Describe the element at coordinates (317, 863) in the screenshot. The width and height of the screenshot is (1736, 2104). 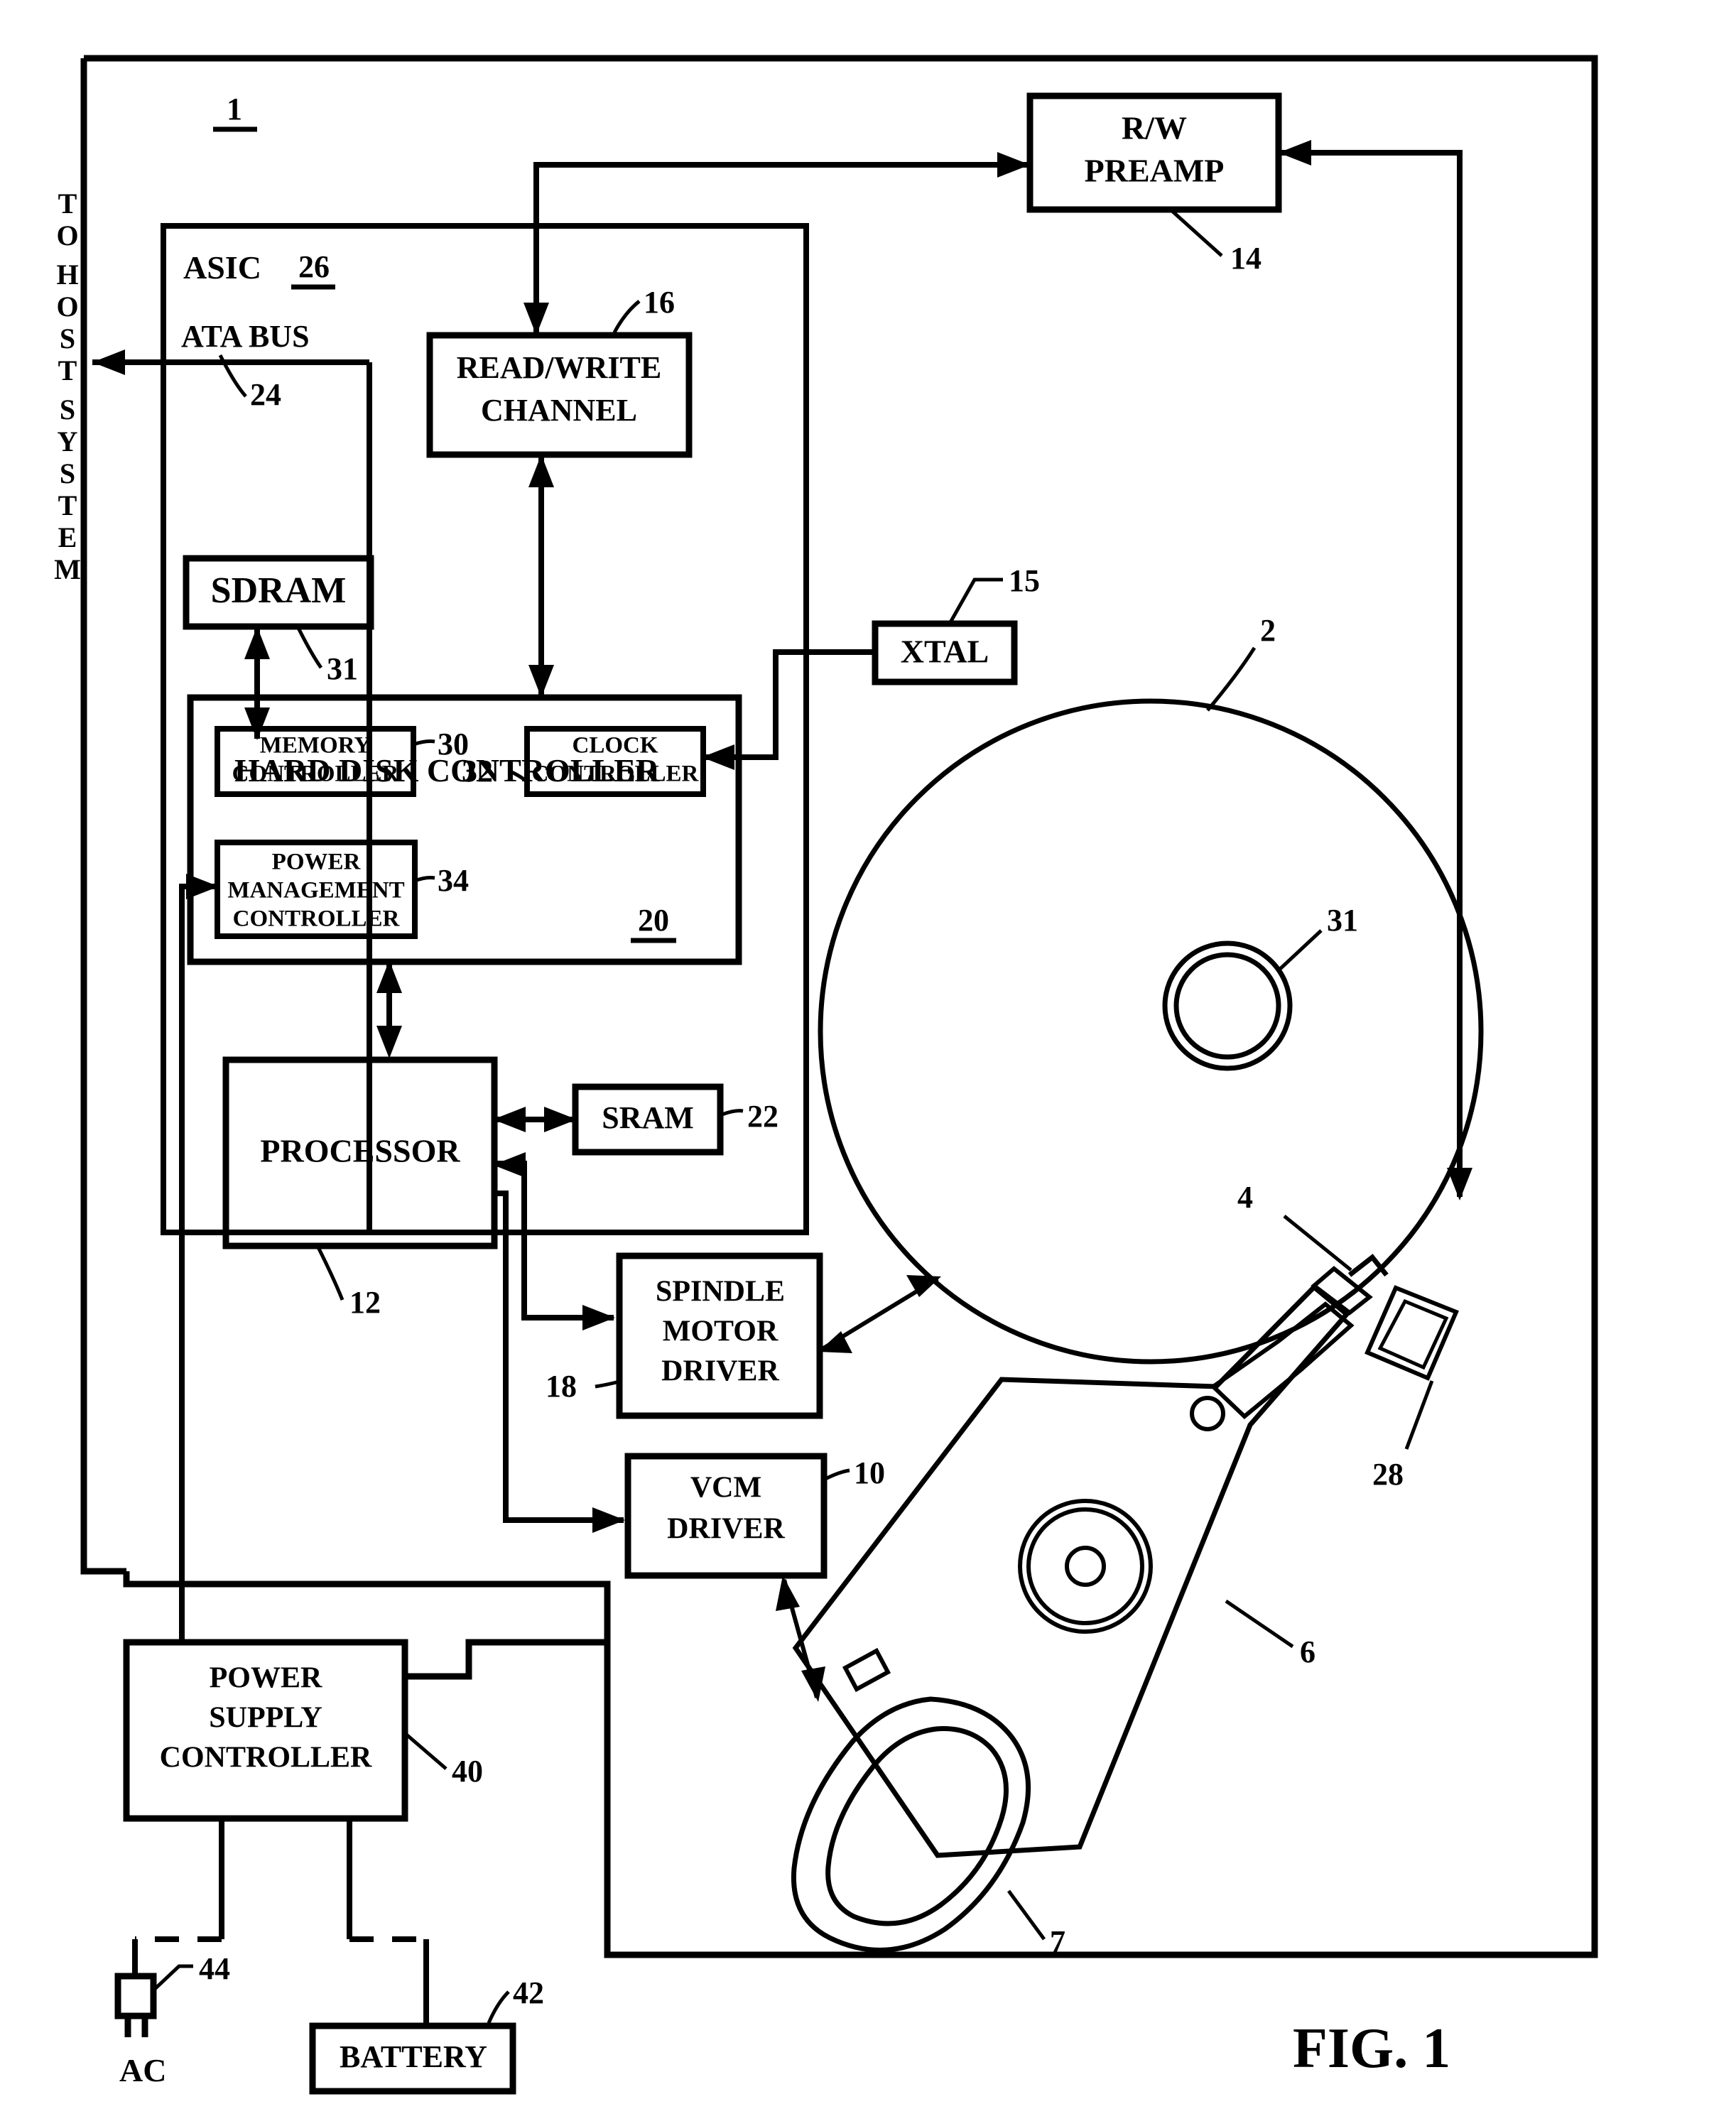
I see `pmc-line1: POWER` at that location.